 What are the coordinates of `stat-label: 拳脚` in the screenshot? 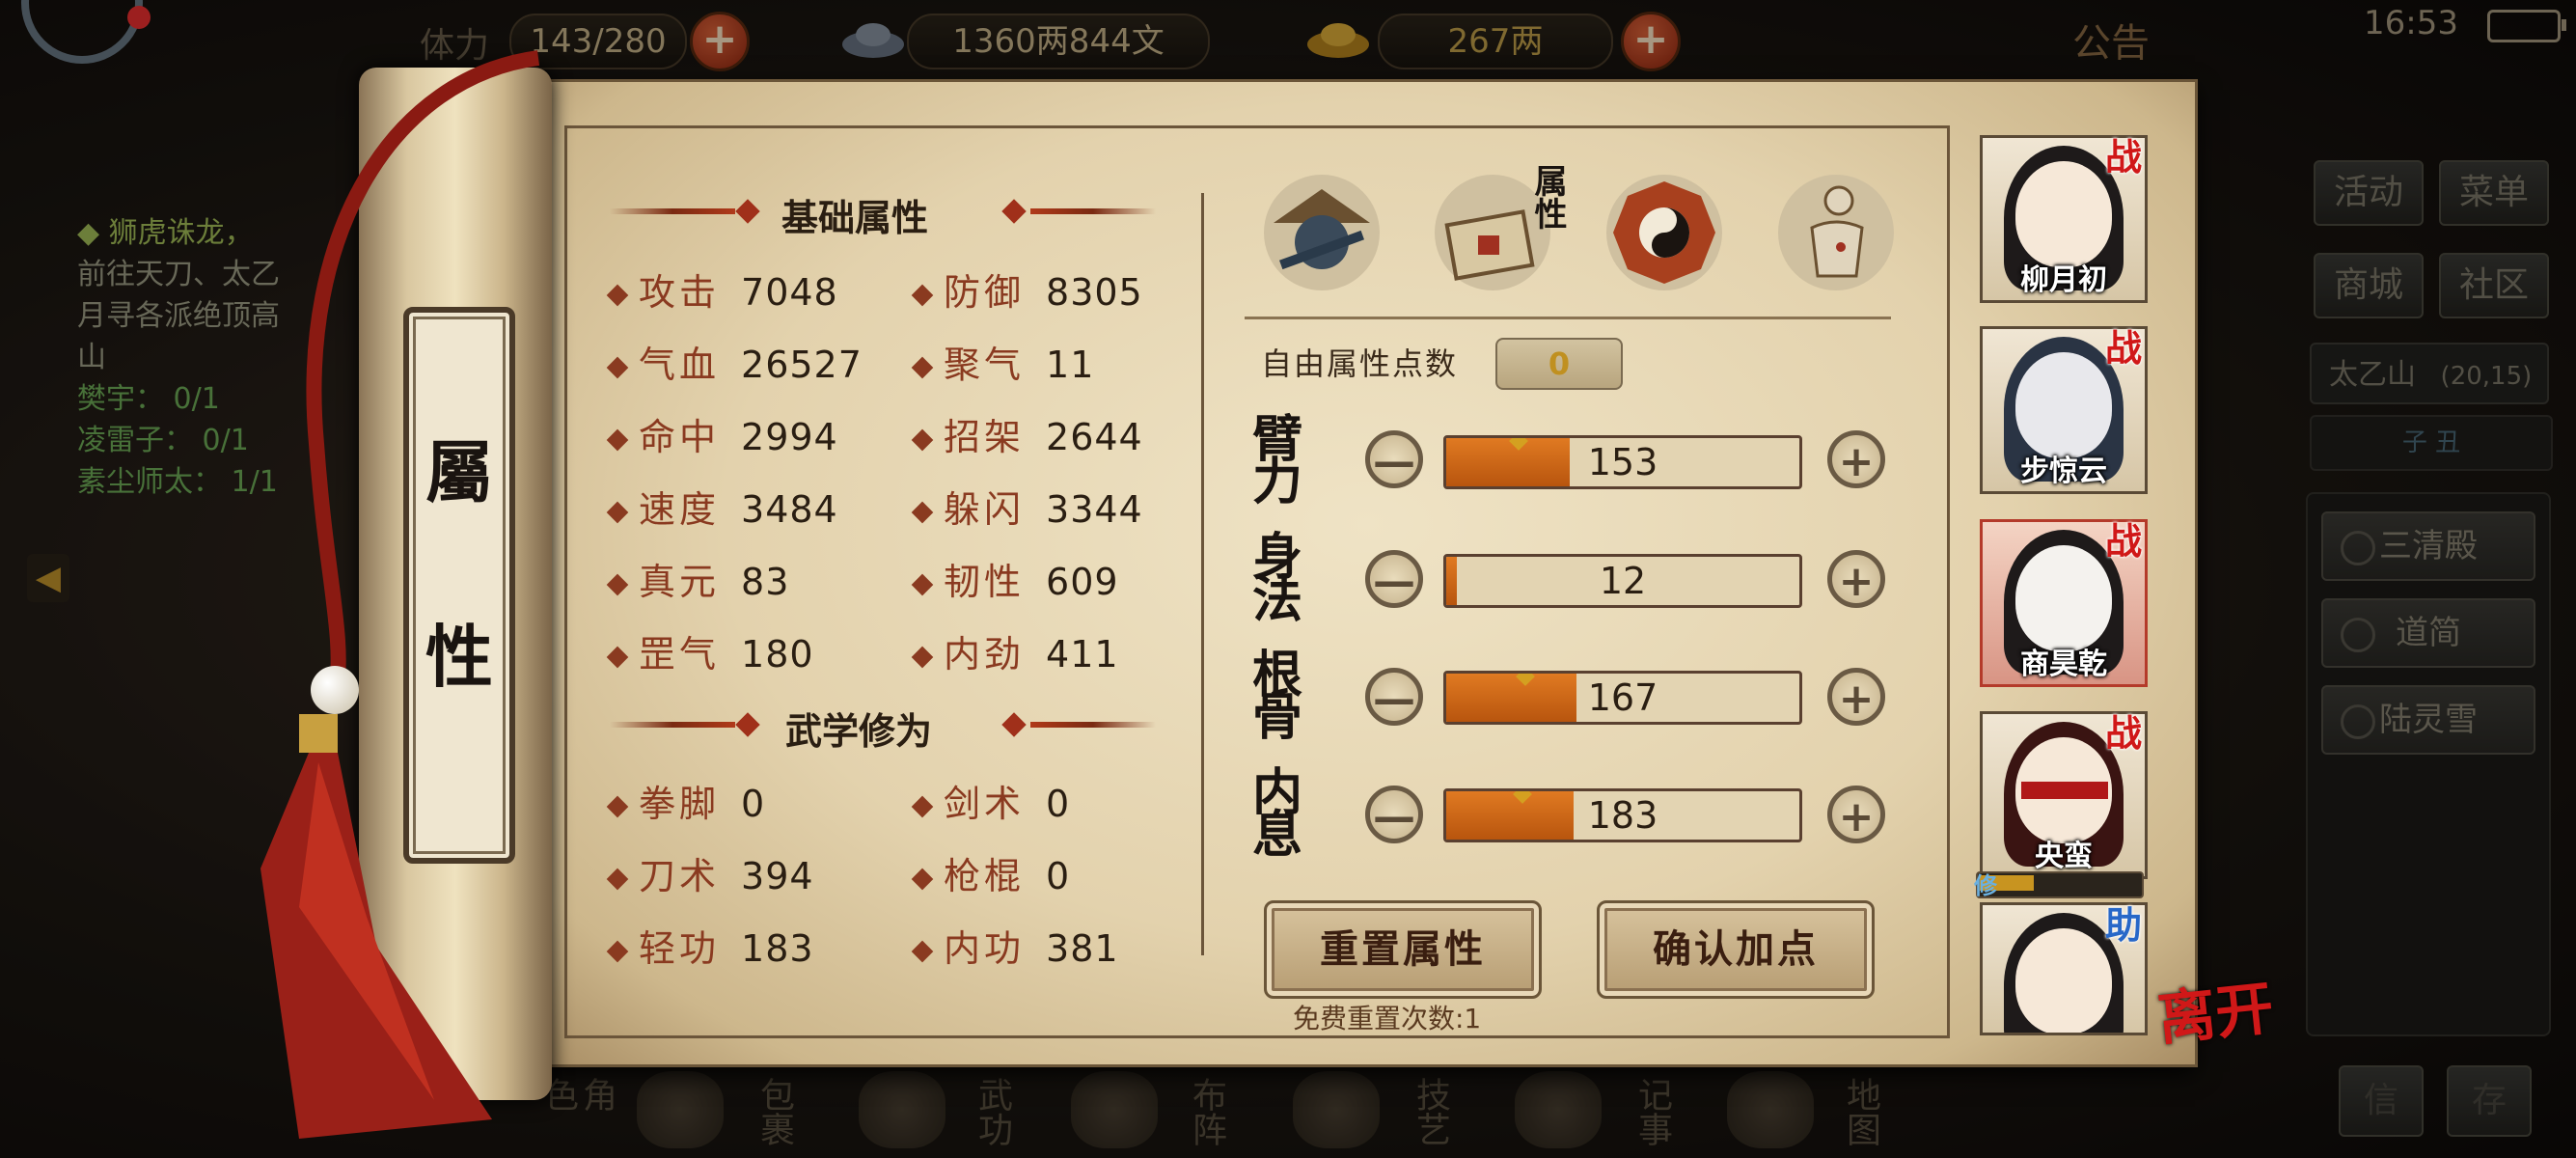 It's located at (680, 804).